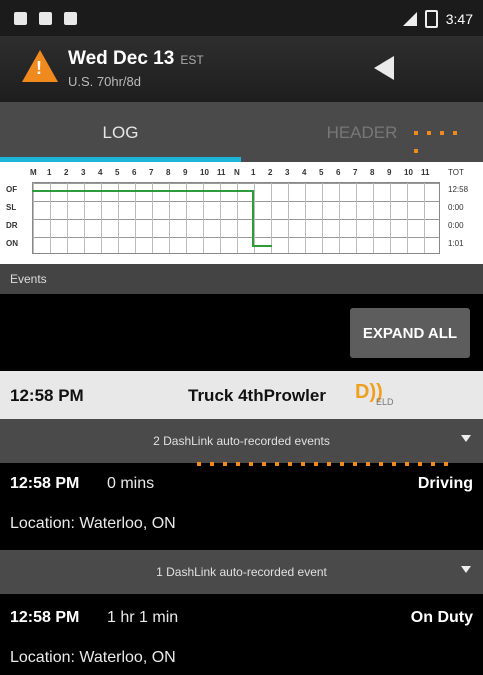 This screenshot has height=675, width=483. What do you see at coordinates (241, 133) in the screenshot?
I see `tab-bar: LOG HEADER` at bounding box center [241, 133].